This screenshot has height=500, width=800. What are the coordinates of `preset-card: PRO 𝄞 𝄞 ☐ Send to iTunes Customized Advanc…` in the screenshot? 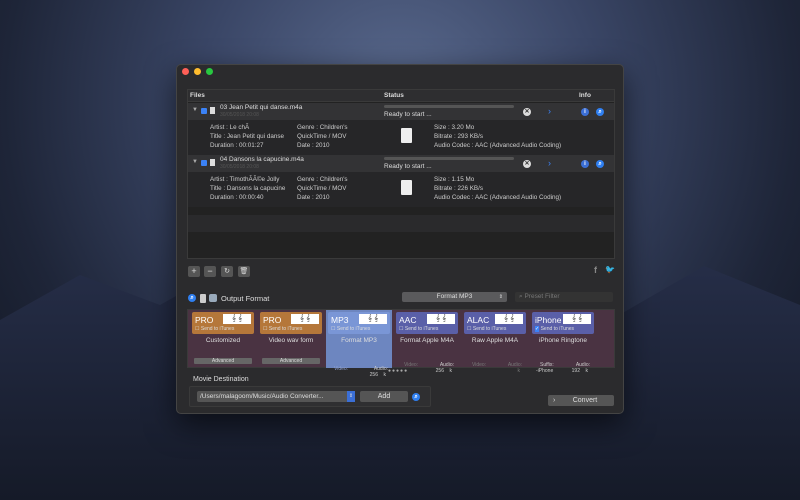 It's located at (223, 338).